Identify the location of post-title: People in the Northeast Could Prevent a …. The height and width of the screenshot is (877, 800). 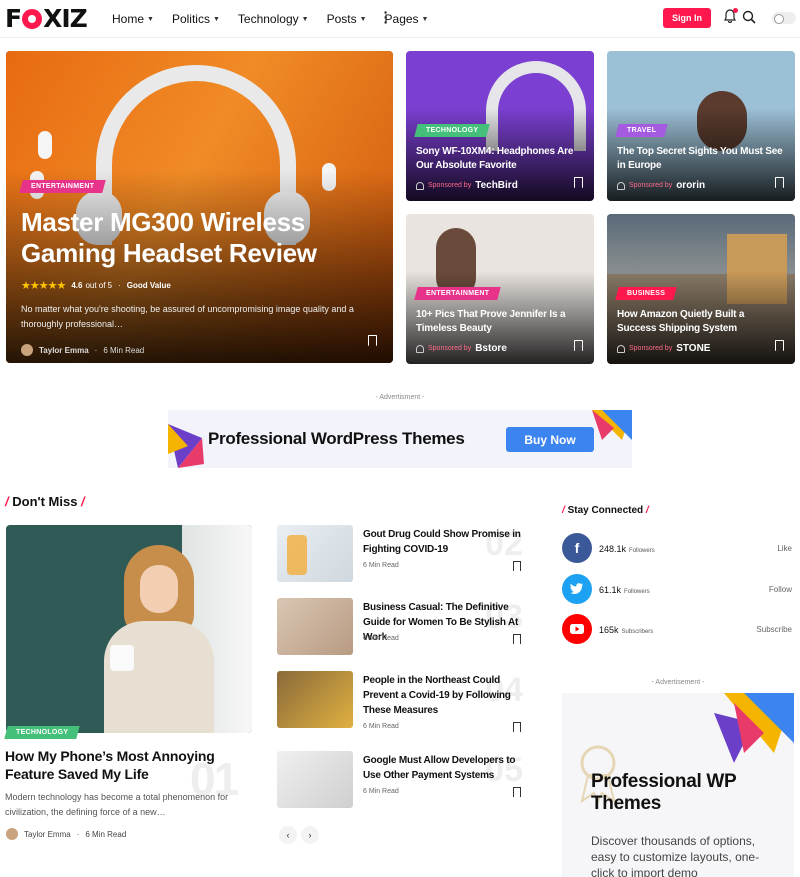
(445, 695).